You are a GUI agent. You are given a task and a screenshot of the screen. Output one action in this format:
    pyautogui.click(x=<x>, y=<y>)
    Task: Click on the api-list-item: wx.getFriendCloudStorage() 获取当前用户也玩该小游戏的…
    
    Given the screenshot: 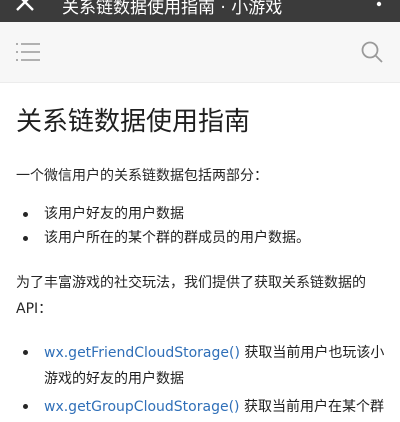 What is the action you would take?
    pyautogui.click(x=201, y=366)
    